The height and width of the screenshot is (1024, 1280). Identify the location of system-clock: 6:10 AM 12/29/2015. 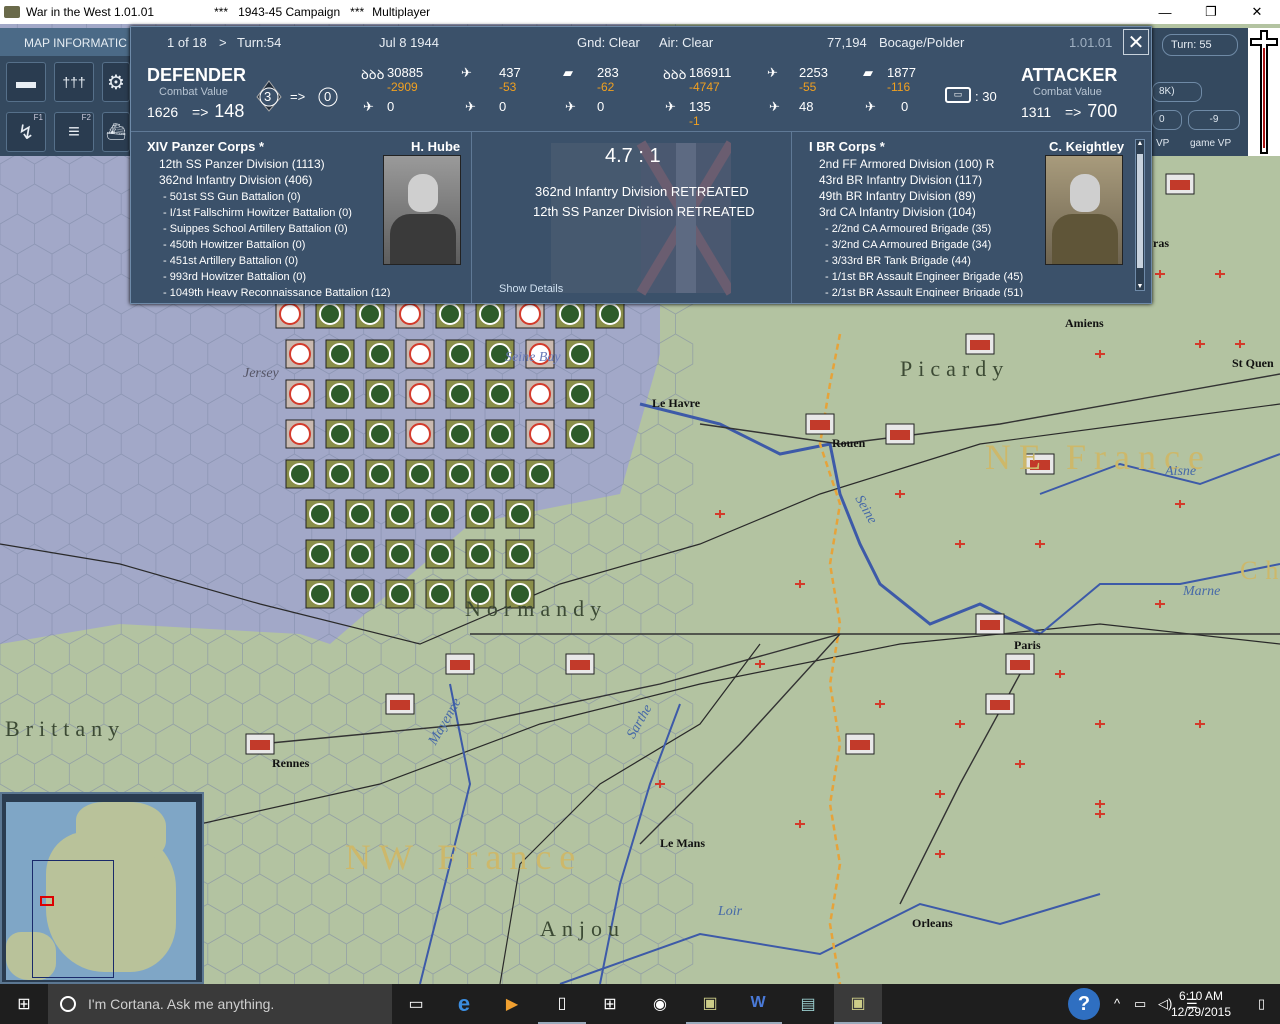
(1201, 1004).